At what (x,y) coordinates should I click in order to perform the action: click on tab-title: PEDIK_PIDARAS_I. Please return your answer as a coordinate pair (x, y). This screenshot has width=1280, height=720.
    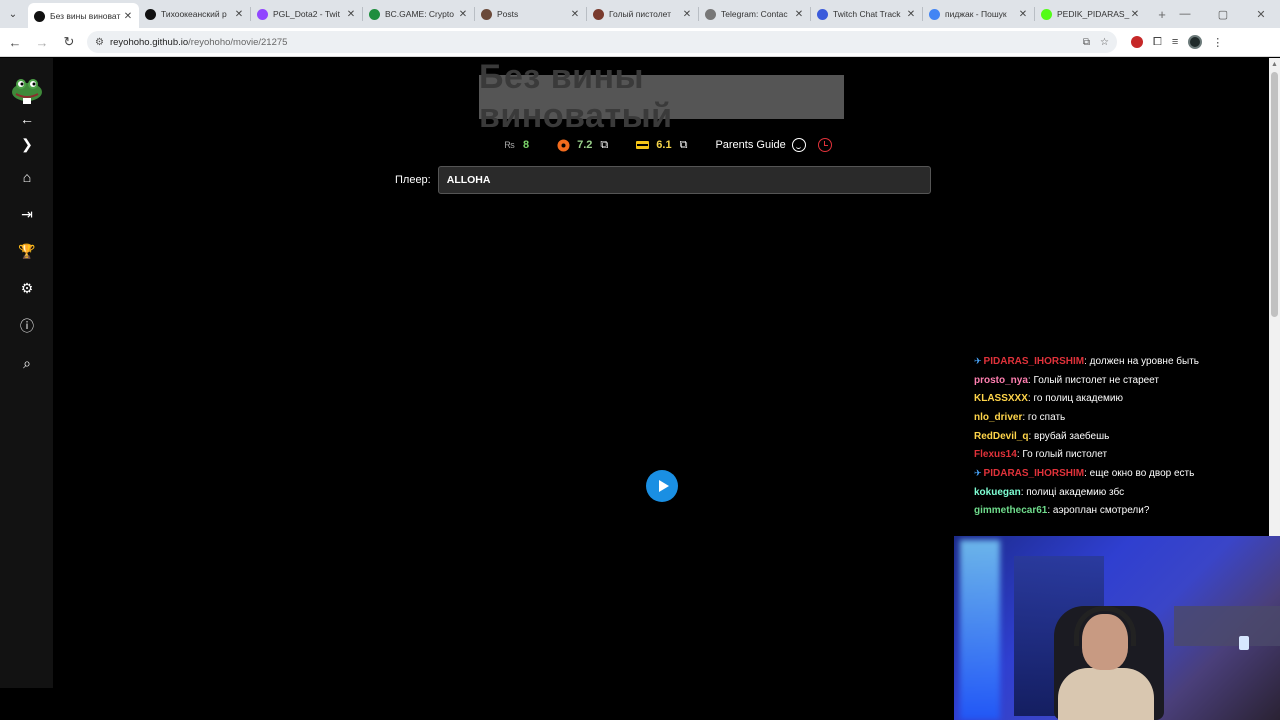
    Looking at the image, I should click on (1093, 14).